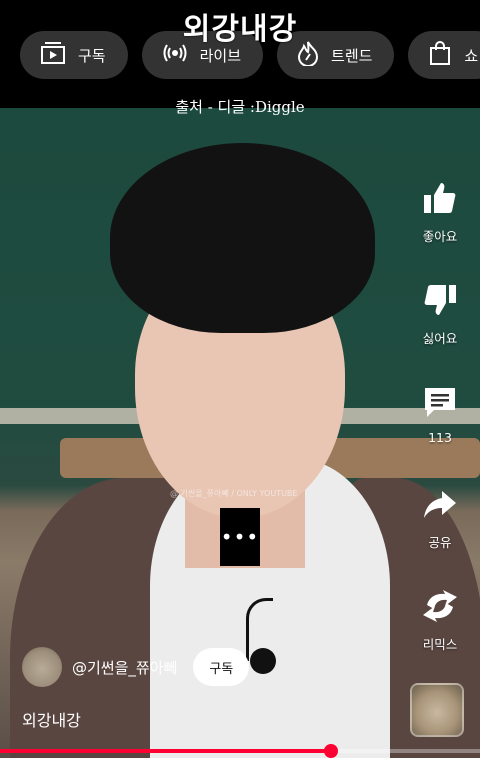 This screenshot has width=480, height=758. I want to click on progress-fill, so click(166, 751).